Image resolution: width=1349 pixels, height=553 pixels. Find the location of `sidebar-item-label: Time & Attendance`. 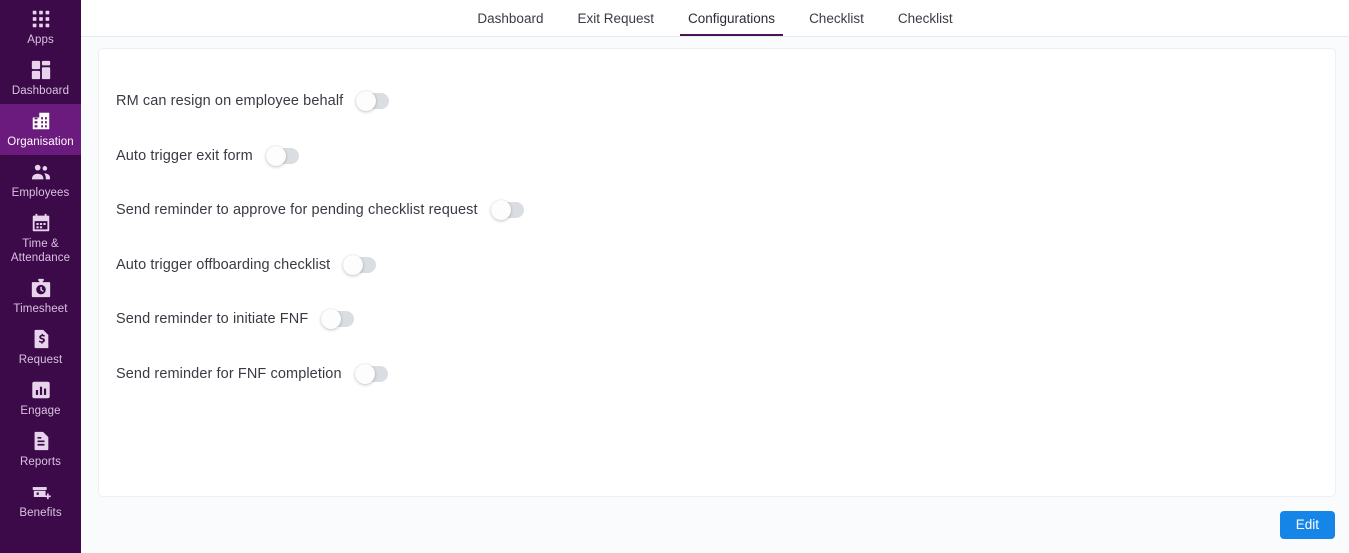

sidebar-item-label: Time & Attendance is located at coordinates (40, 251).